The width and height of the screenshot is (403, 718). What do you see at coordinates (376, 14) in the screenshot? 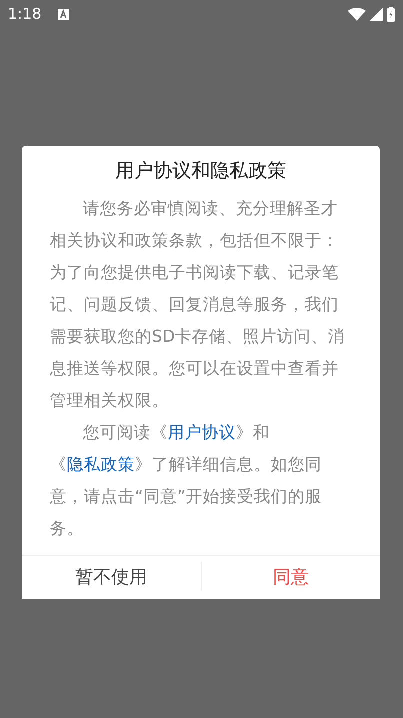
I see `signal-icon` at bounding box center [376, 14].